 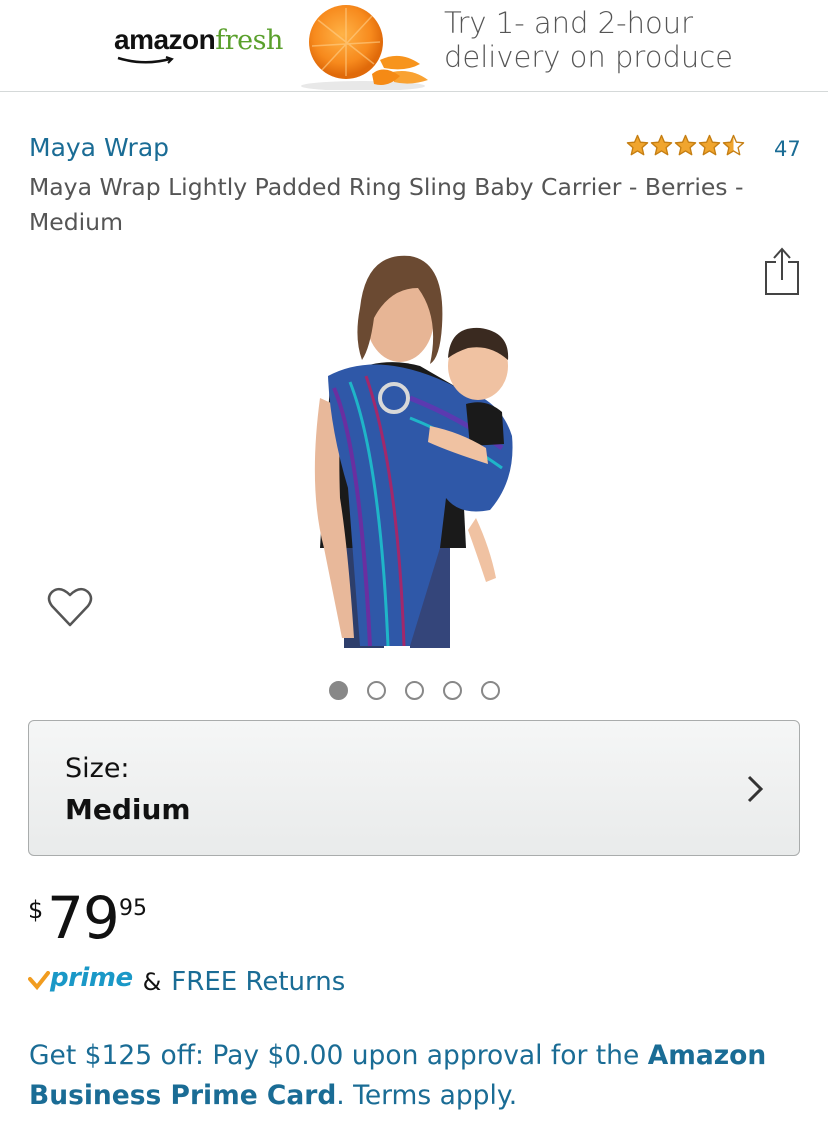 What do you see at coordinates (145, 60) in the screenshot?
I see `amazon-smile-icon` at bounding box center [145, 60].